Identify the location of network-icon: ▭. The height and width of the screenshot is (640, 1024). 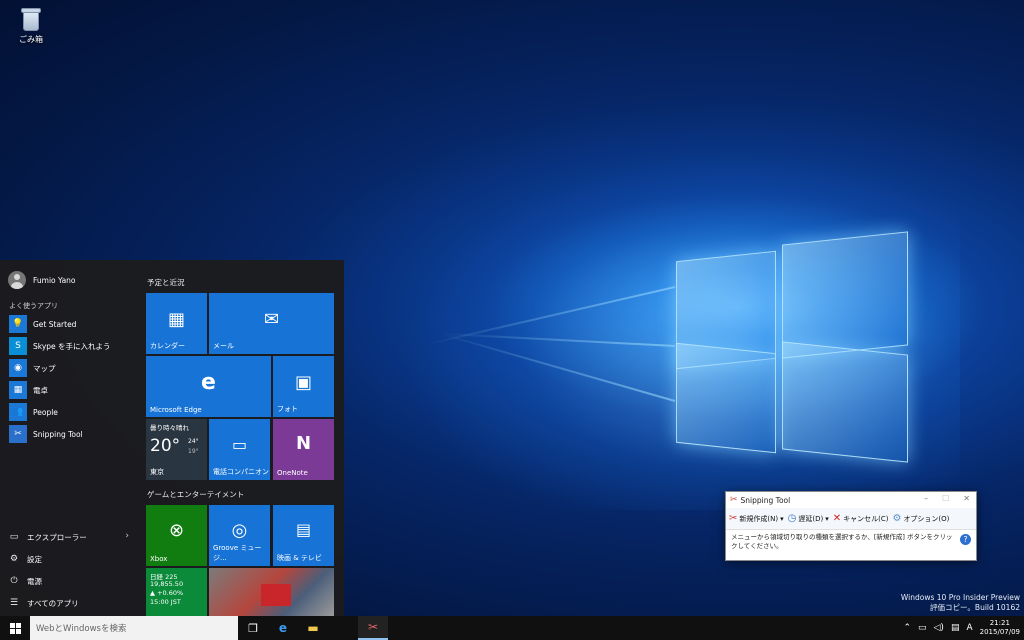
(922, 628).